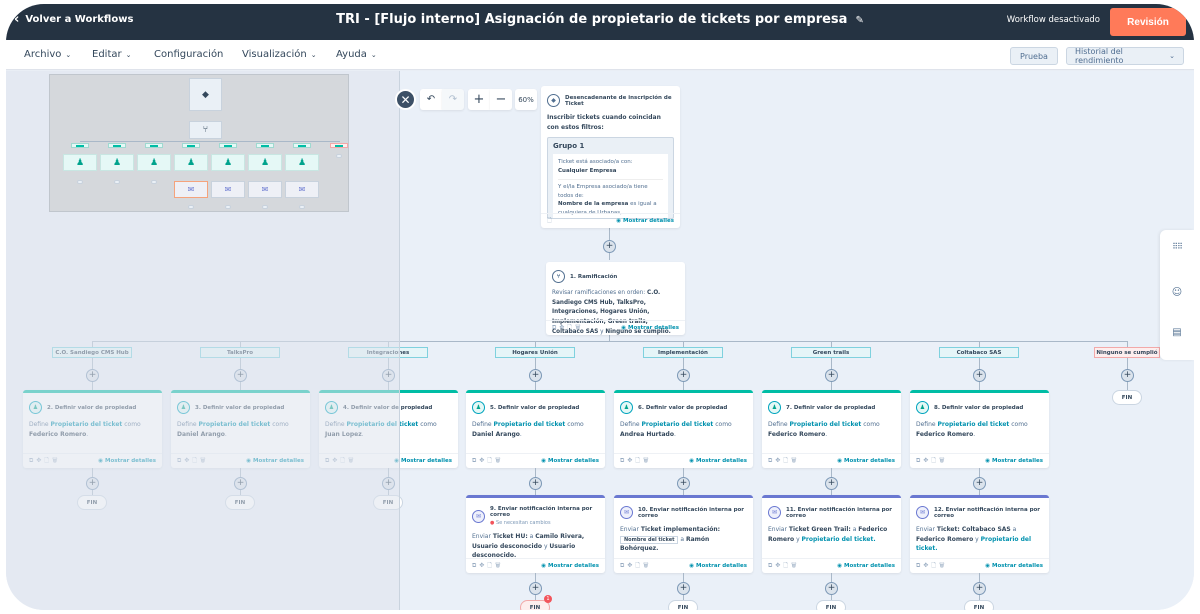 This screenshot has width=1200, height=614. What do you see at coordinates (1034, 56) in the screenshot?
I see `test-button: Prueba` at bounding box center [1034, 56].